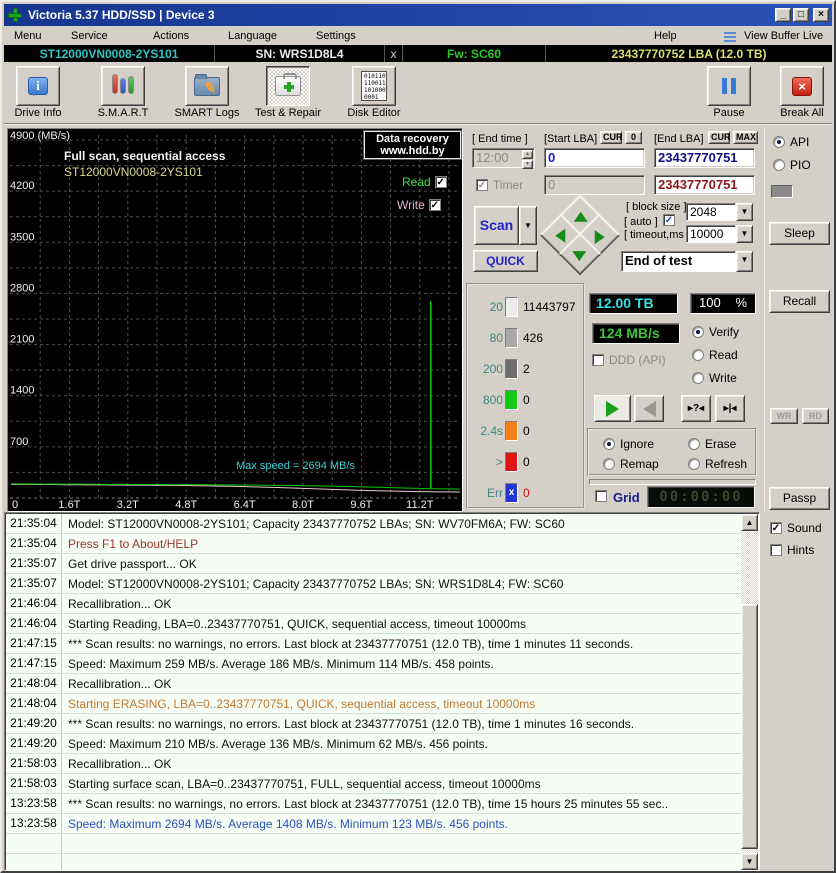  What do you see at coordinates (791, 142) in the screenshot?
I see `api-radio: API` at bounding box center [791, 142].